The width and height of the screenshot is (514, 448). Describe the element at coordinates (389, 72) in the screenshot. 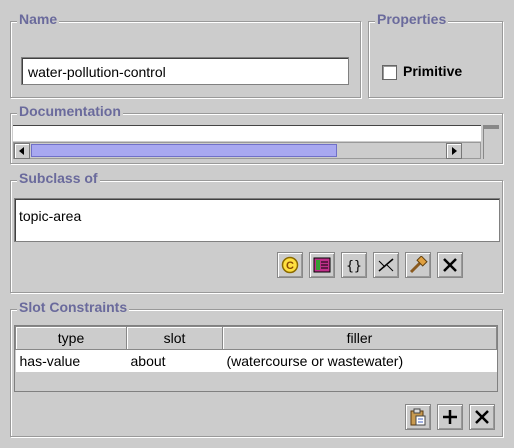

I see `primitive-checkbox` at that location.